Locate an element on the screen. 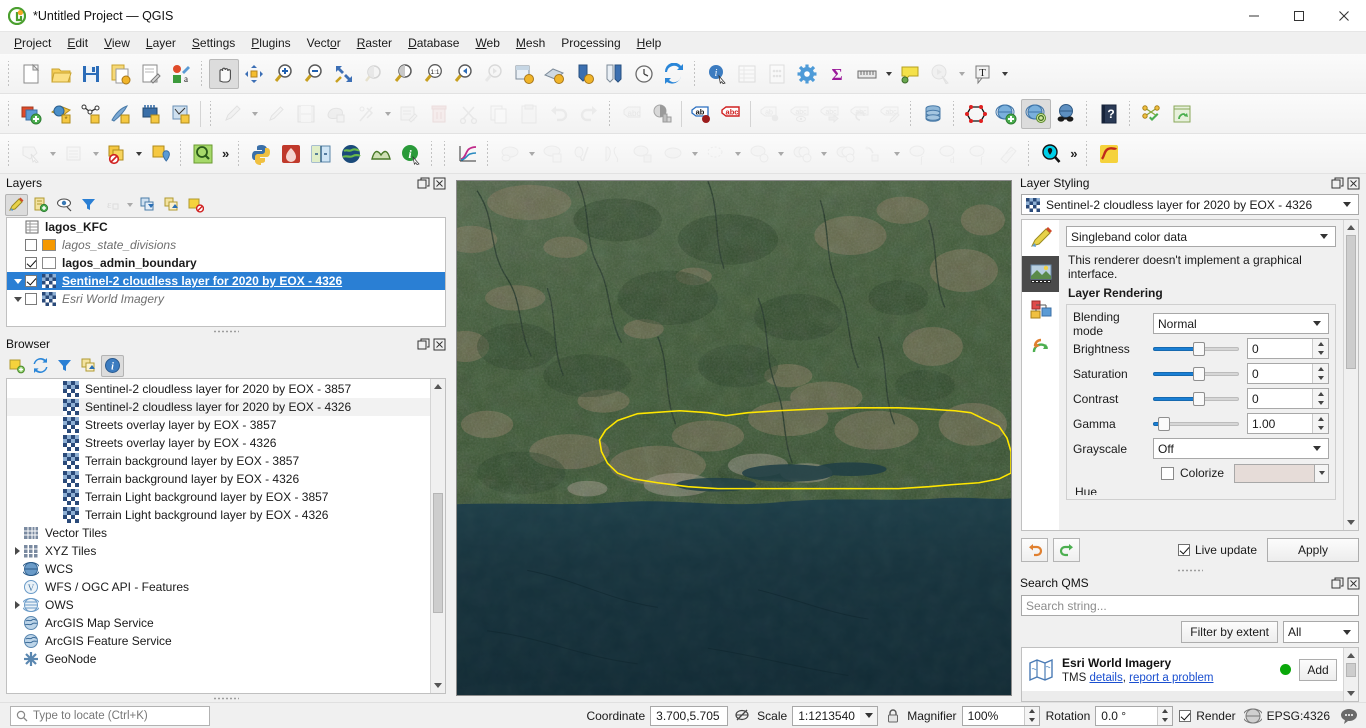  renderer-combo: Singleband color data is located at coordinates (1201, 236).